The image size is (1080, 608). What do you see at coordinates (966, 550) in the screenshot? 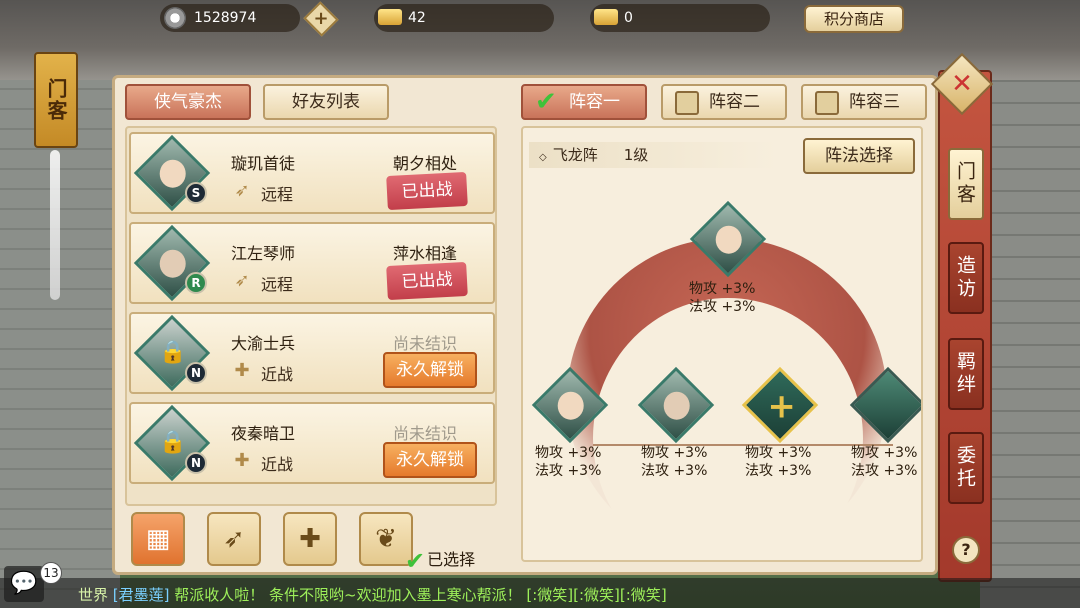
I see `help-button: ?` at bounding box center [966, 550].